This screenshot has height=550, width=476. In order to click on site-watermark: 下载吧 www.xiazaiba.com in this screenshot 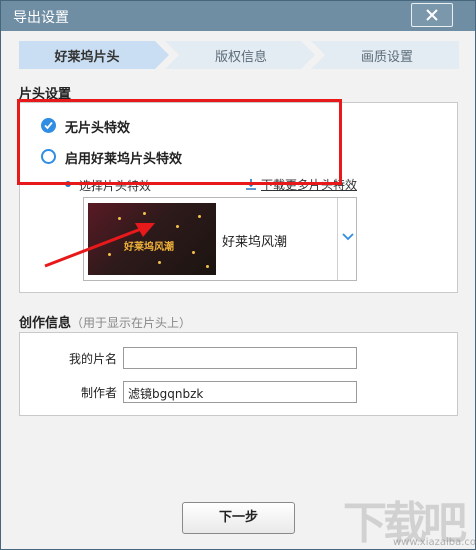, I will do `click(409, 518)`.